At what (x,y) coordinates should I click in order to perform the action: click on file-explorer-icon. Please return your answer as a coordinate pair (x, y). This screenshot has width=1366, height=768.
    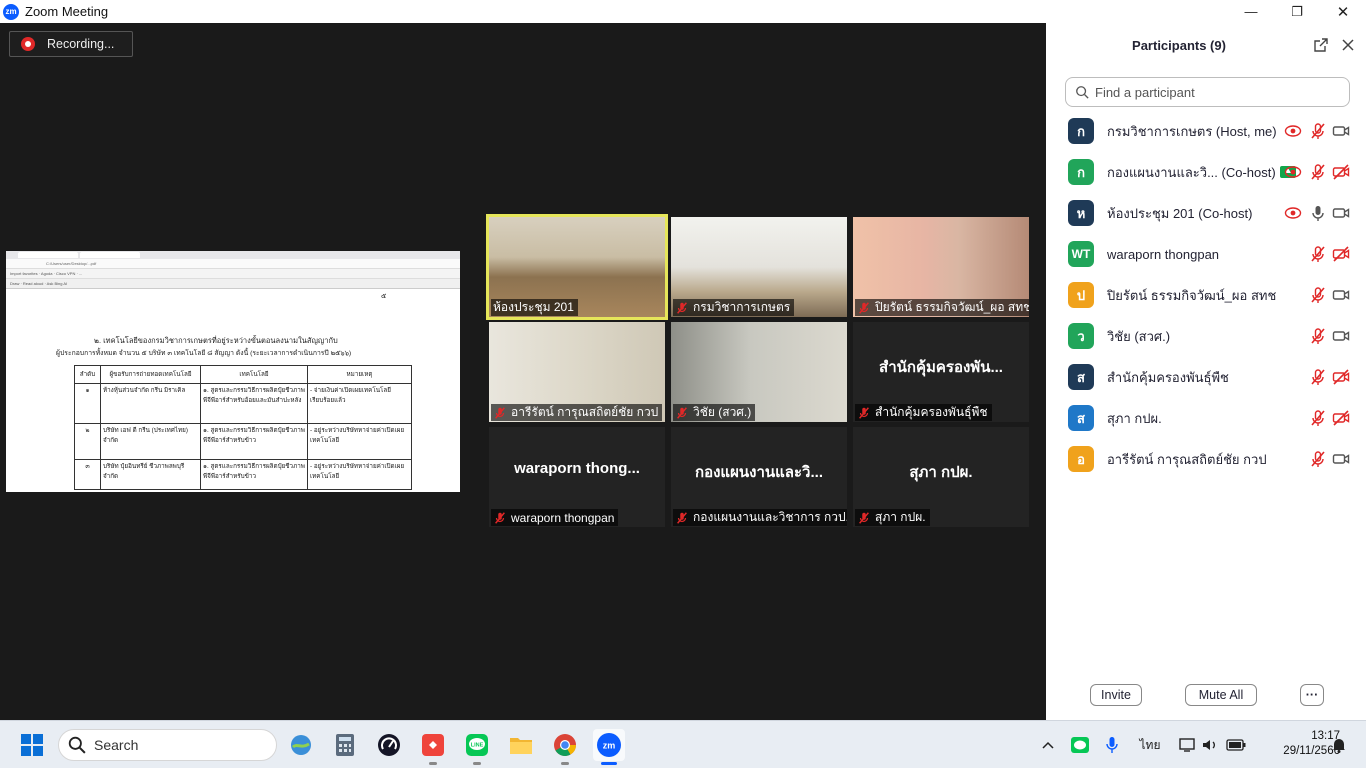
    Looking at the image, I should click on (521, 745).